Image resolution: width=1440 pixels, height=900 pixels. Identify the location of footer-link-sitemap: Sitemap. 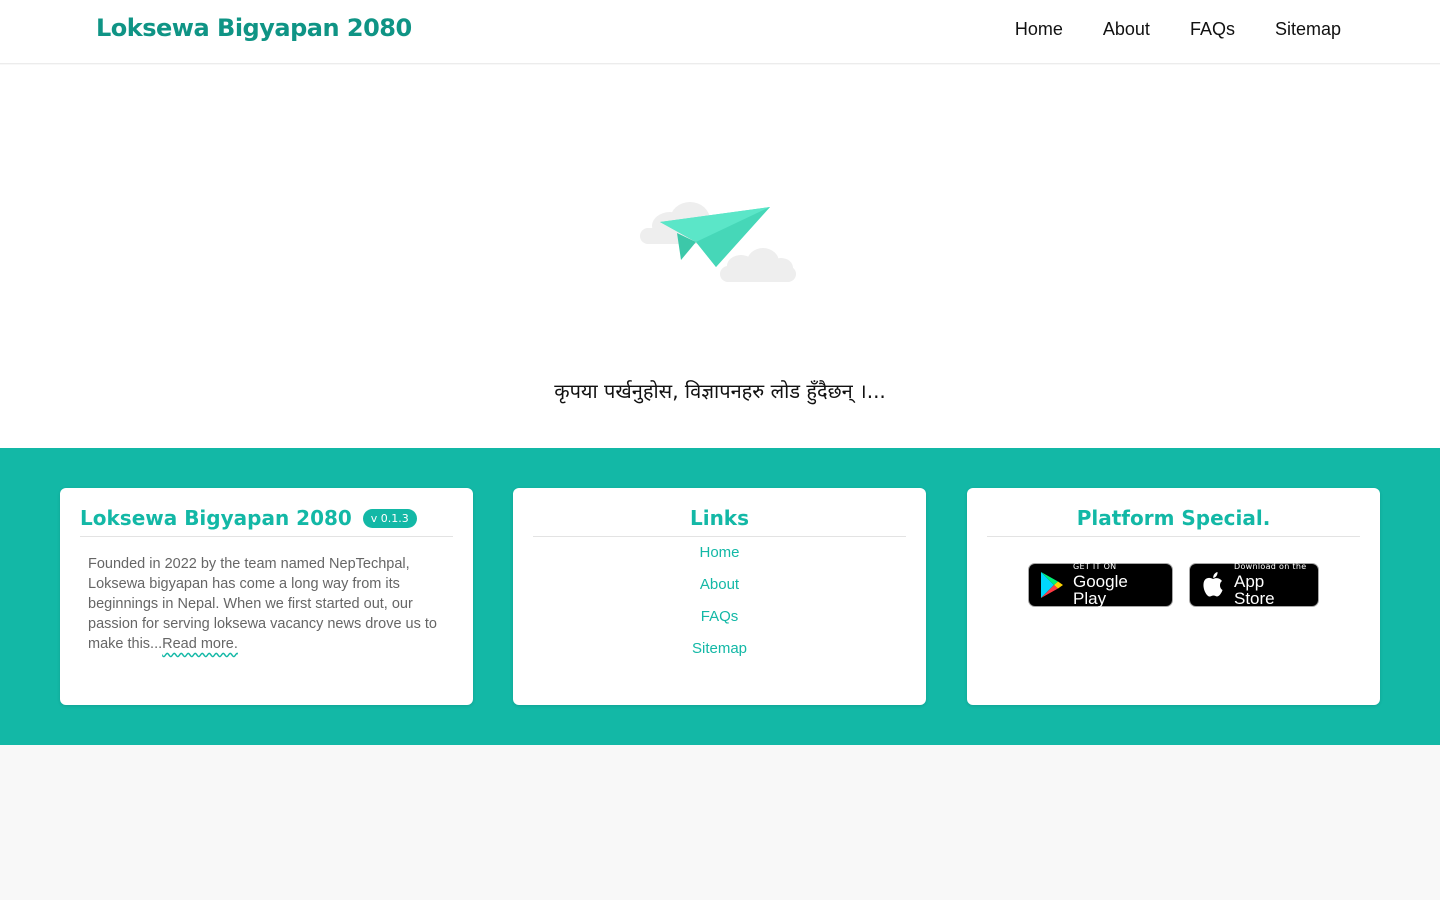
(719, 648).